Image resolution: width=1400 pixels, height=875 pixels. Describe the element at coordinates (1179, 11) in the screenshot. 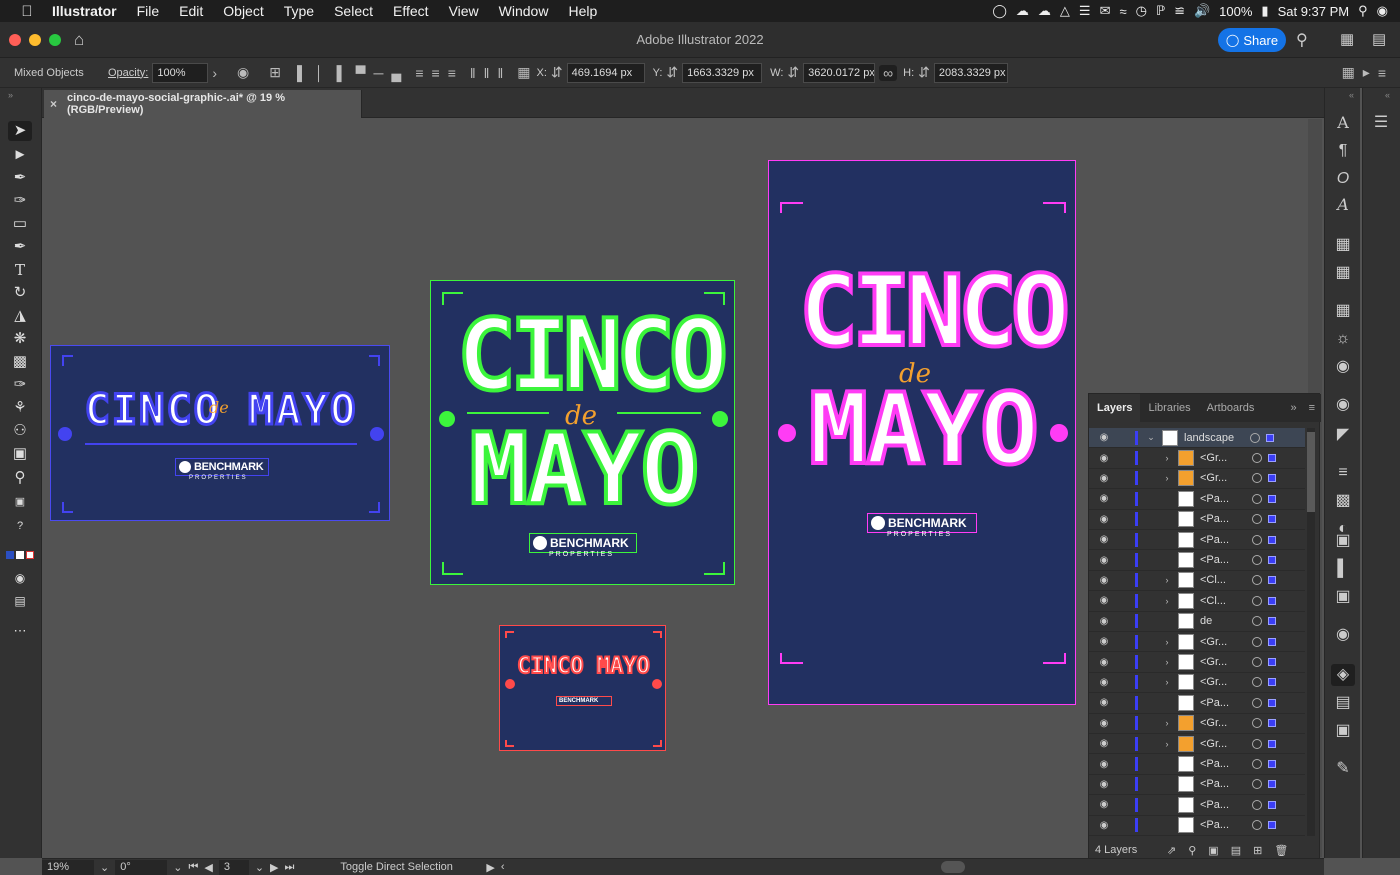

I see `wifi-icon: ≌` at that location.